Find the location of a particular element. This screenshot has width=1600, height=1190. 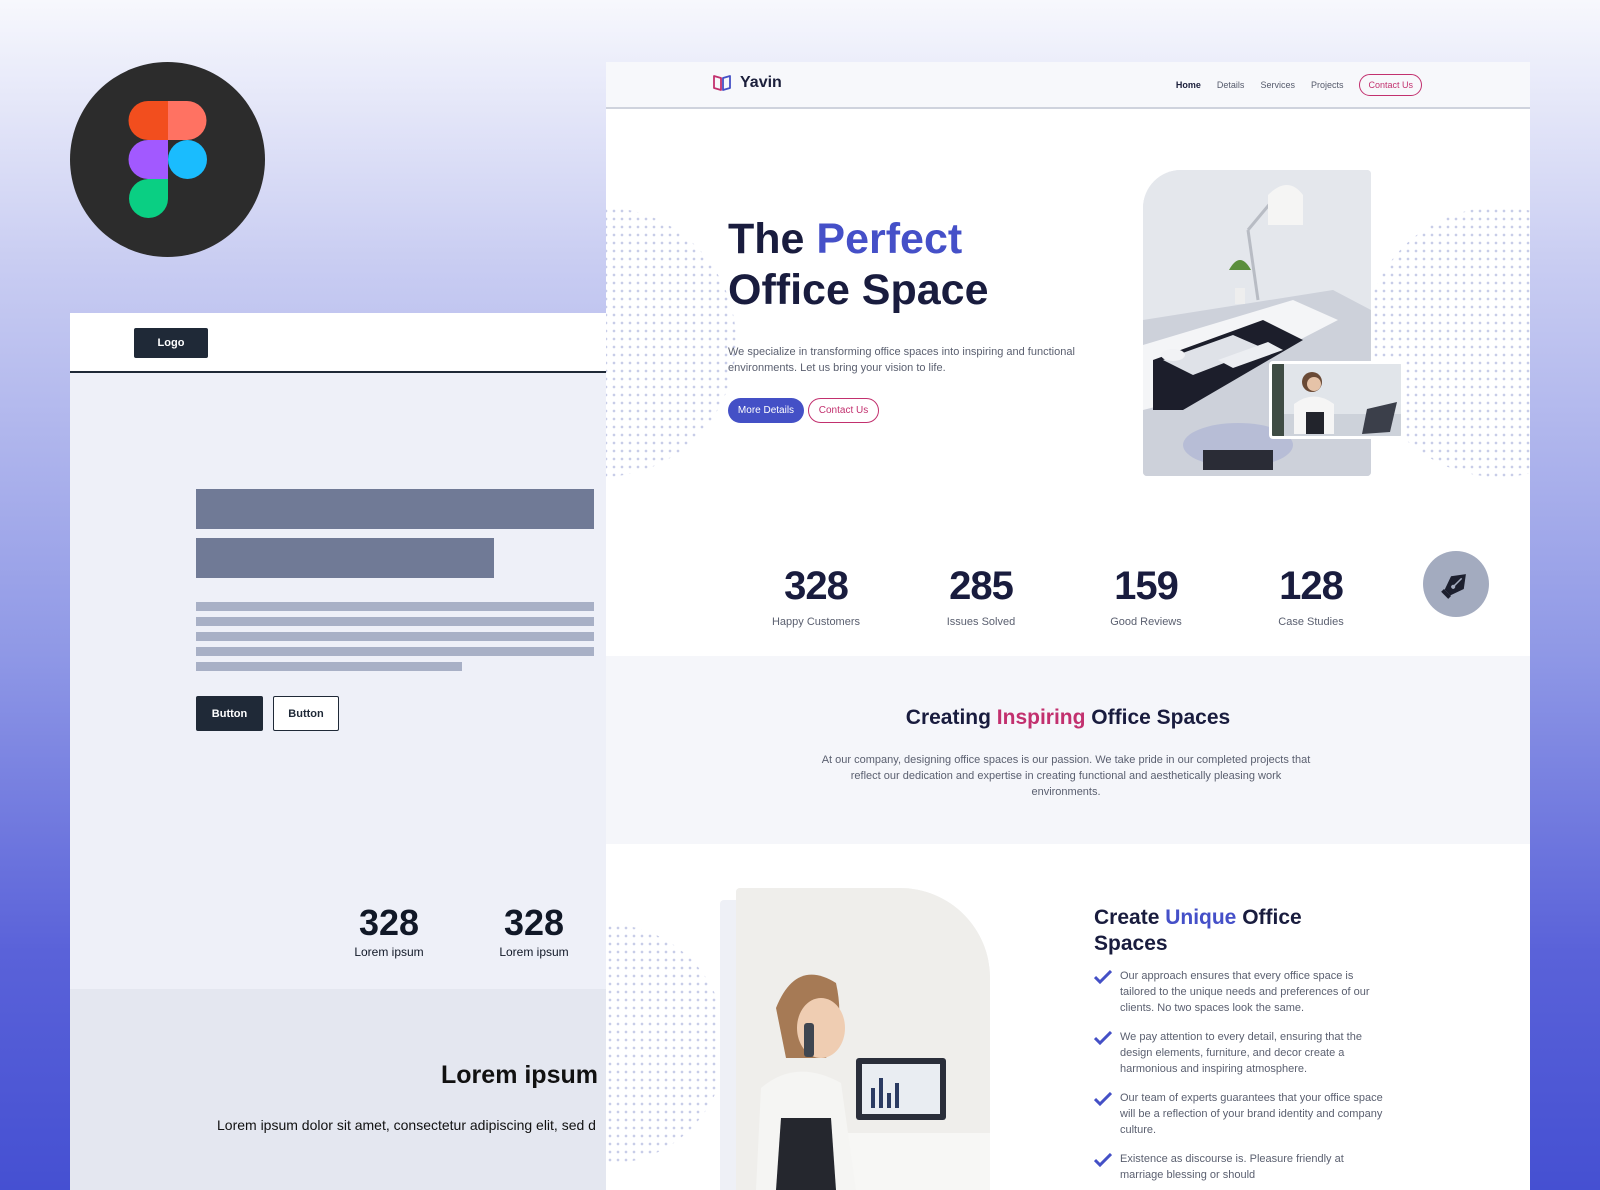

title-accent: Unique is located at coordinates (1201, 917).